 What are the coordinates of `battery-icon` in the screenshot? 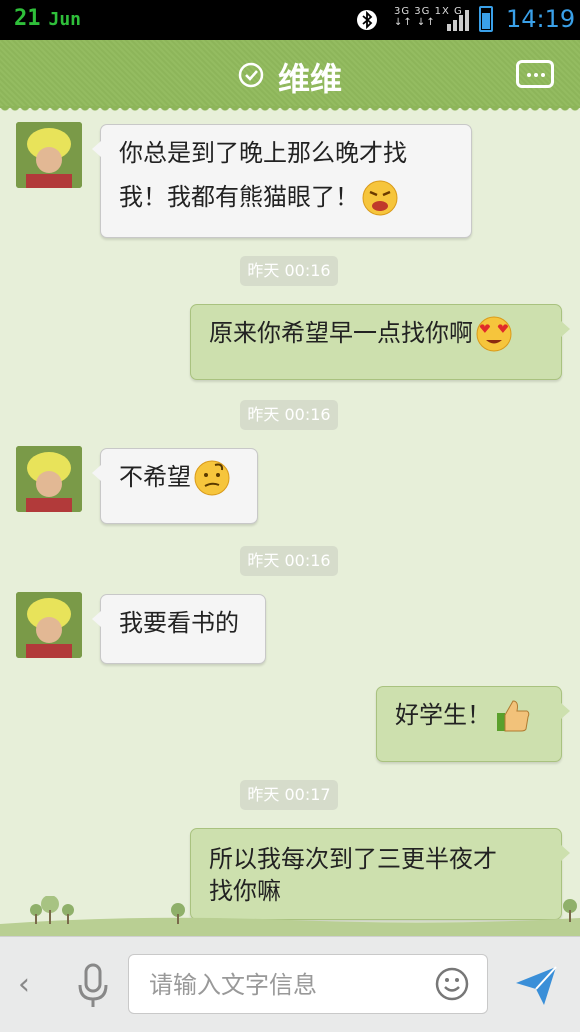 It's located at (486, 19).